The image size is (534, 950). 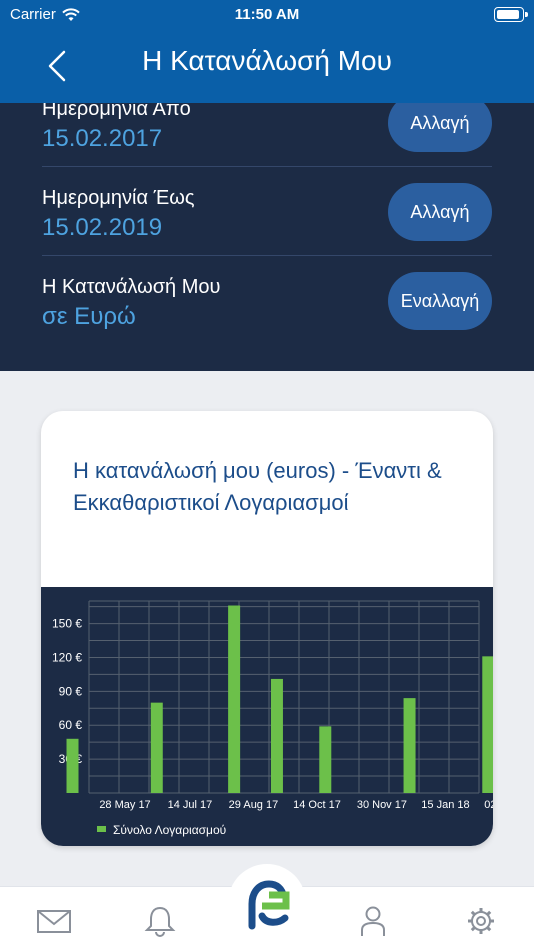 I want to click on logo-icon, so click(x=269, y=905).